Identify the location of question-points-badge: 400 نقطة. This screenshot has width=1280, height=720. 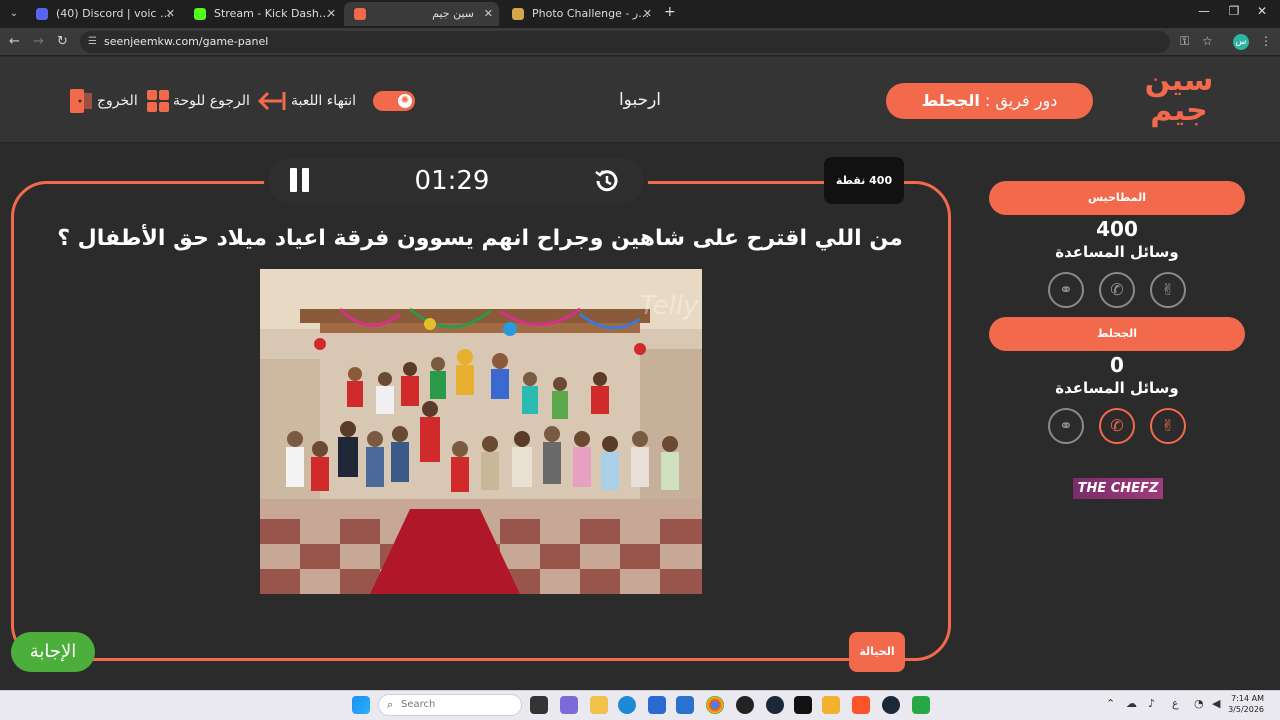
(864, 180).